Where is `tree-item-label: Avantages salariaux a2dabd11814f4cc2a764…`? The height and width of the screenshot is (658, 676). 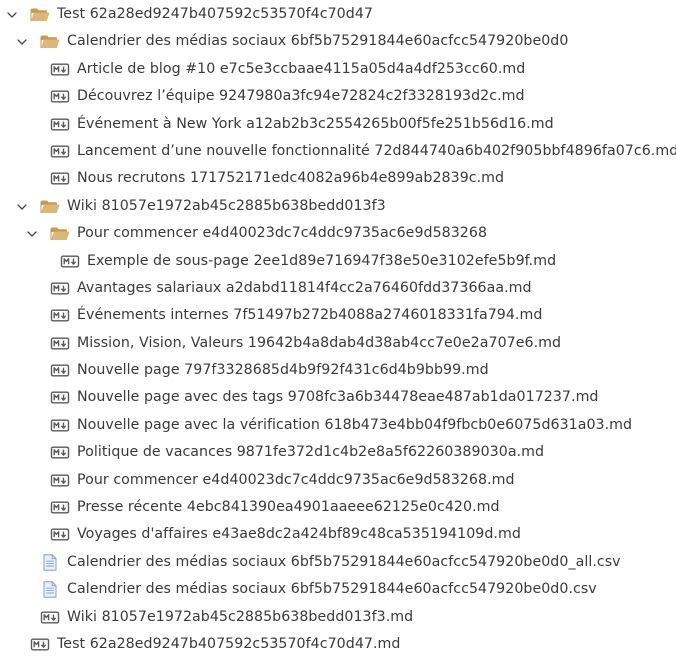
tree-item-label: Avantages salariaux a2dabd11814f4cc2a764… is located at coordinates (304, 287).